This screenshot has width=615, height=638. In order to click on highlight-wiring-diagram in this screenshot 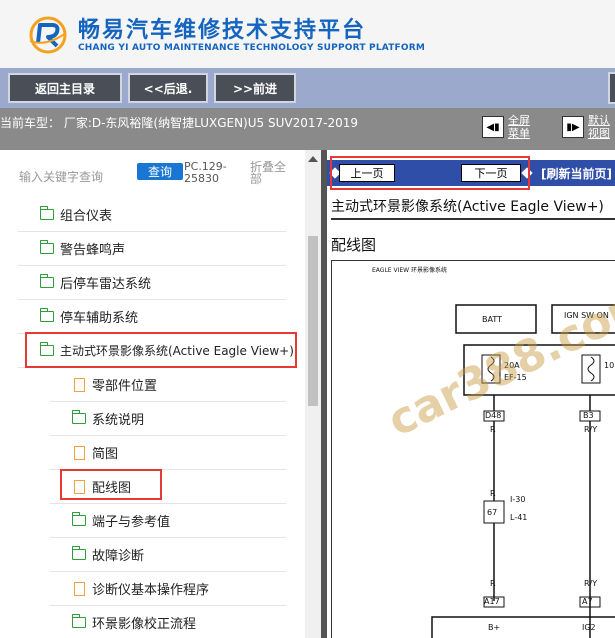, I will do `click(111, 484)`.